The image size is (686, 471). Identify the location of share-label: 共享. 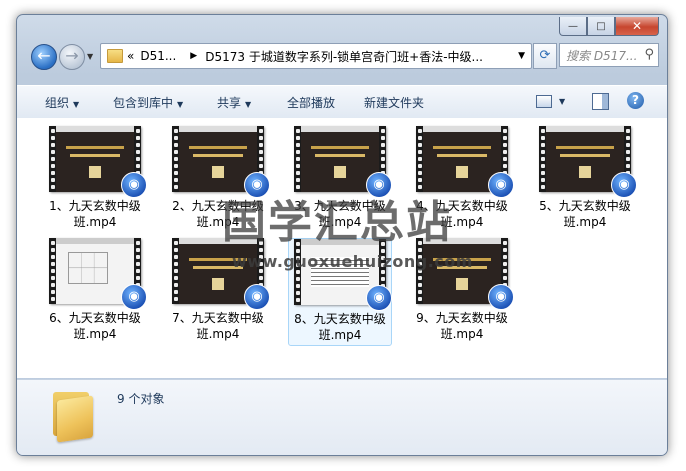
(229, 103).